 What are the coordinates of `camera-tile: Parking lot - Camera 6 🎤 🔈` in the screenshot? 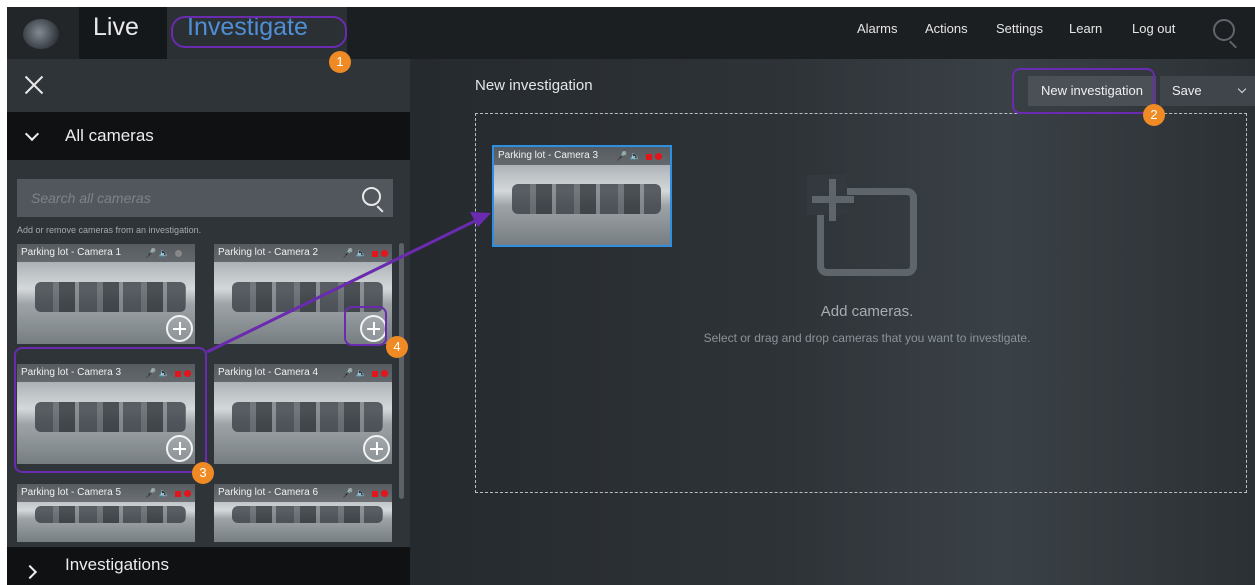 It's located at (303, 513).